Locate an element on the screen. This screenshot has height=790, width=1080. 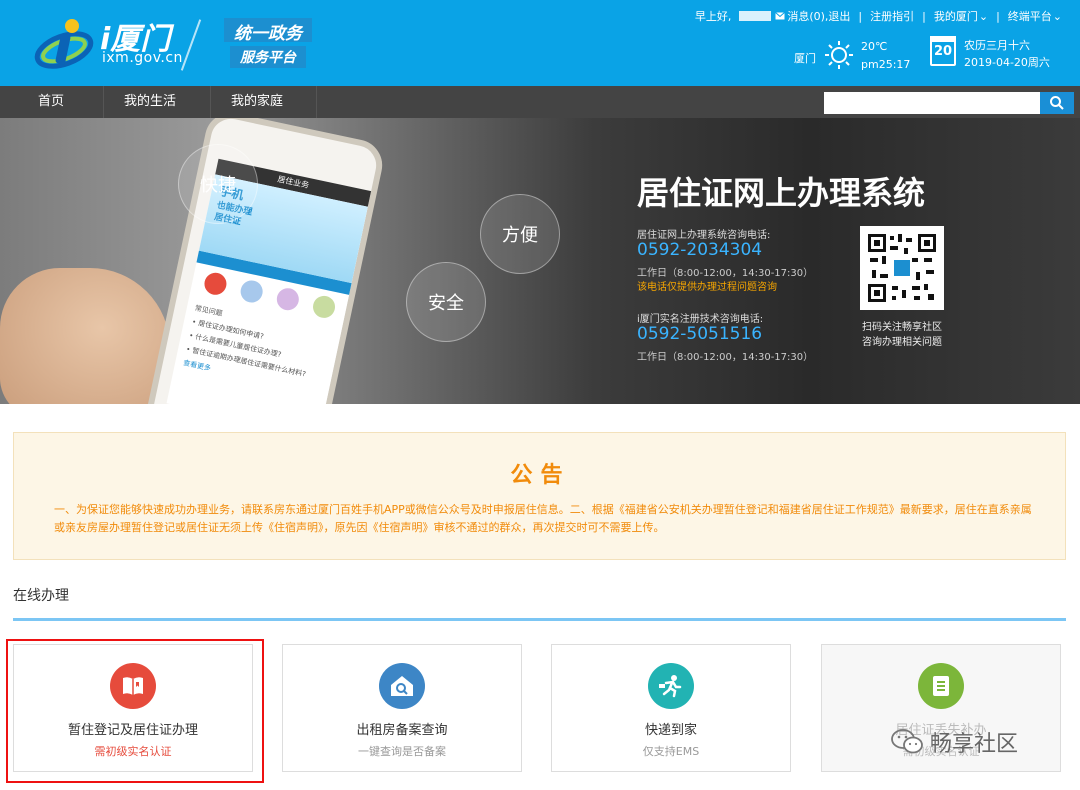
search-button is located at coordinates (1057, 103).